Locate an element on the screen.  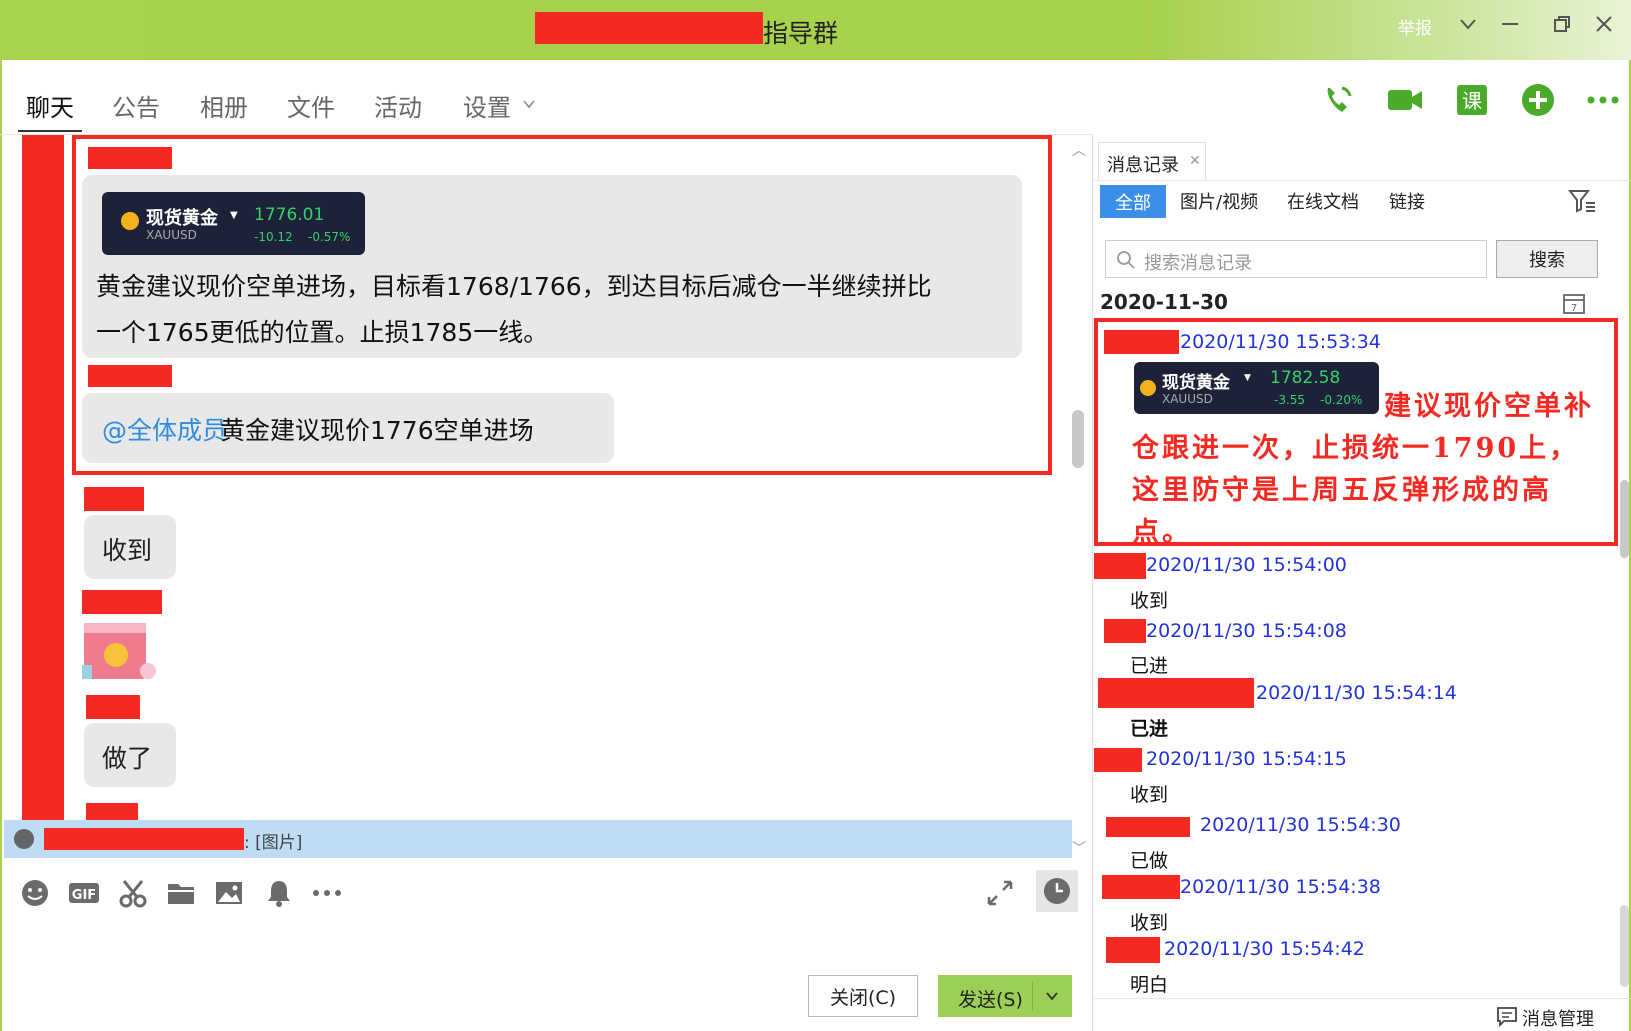
minimize-icon is located at coordinates (1510, 26).